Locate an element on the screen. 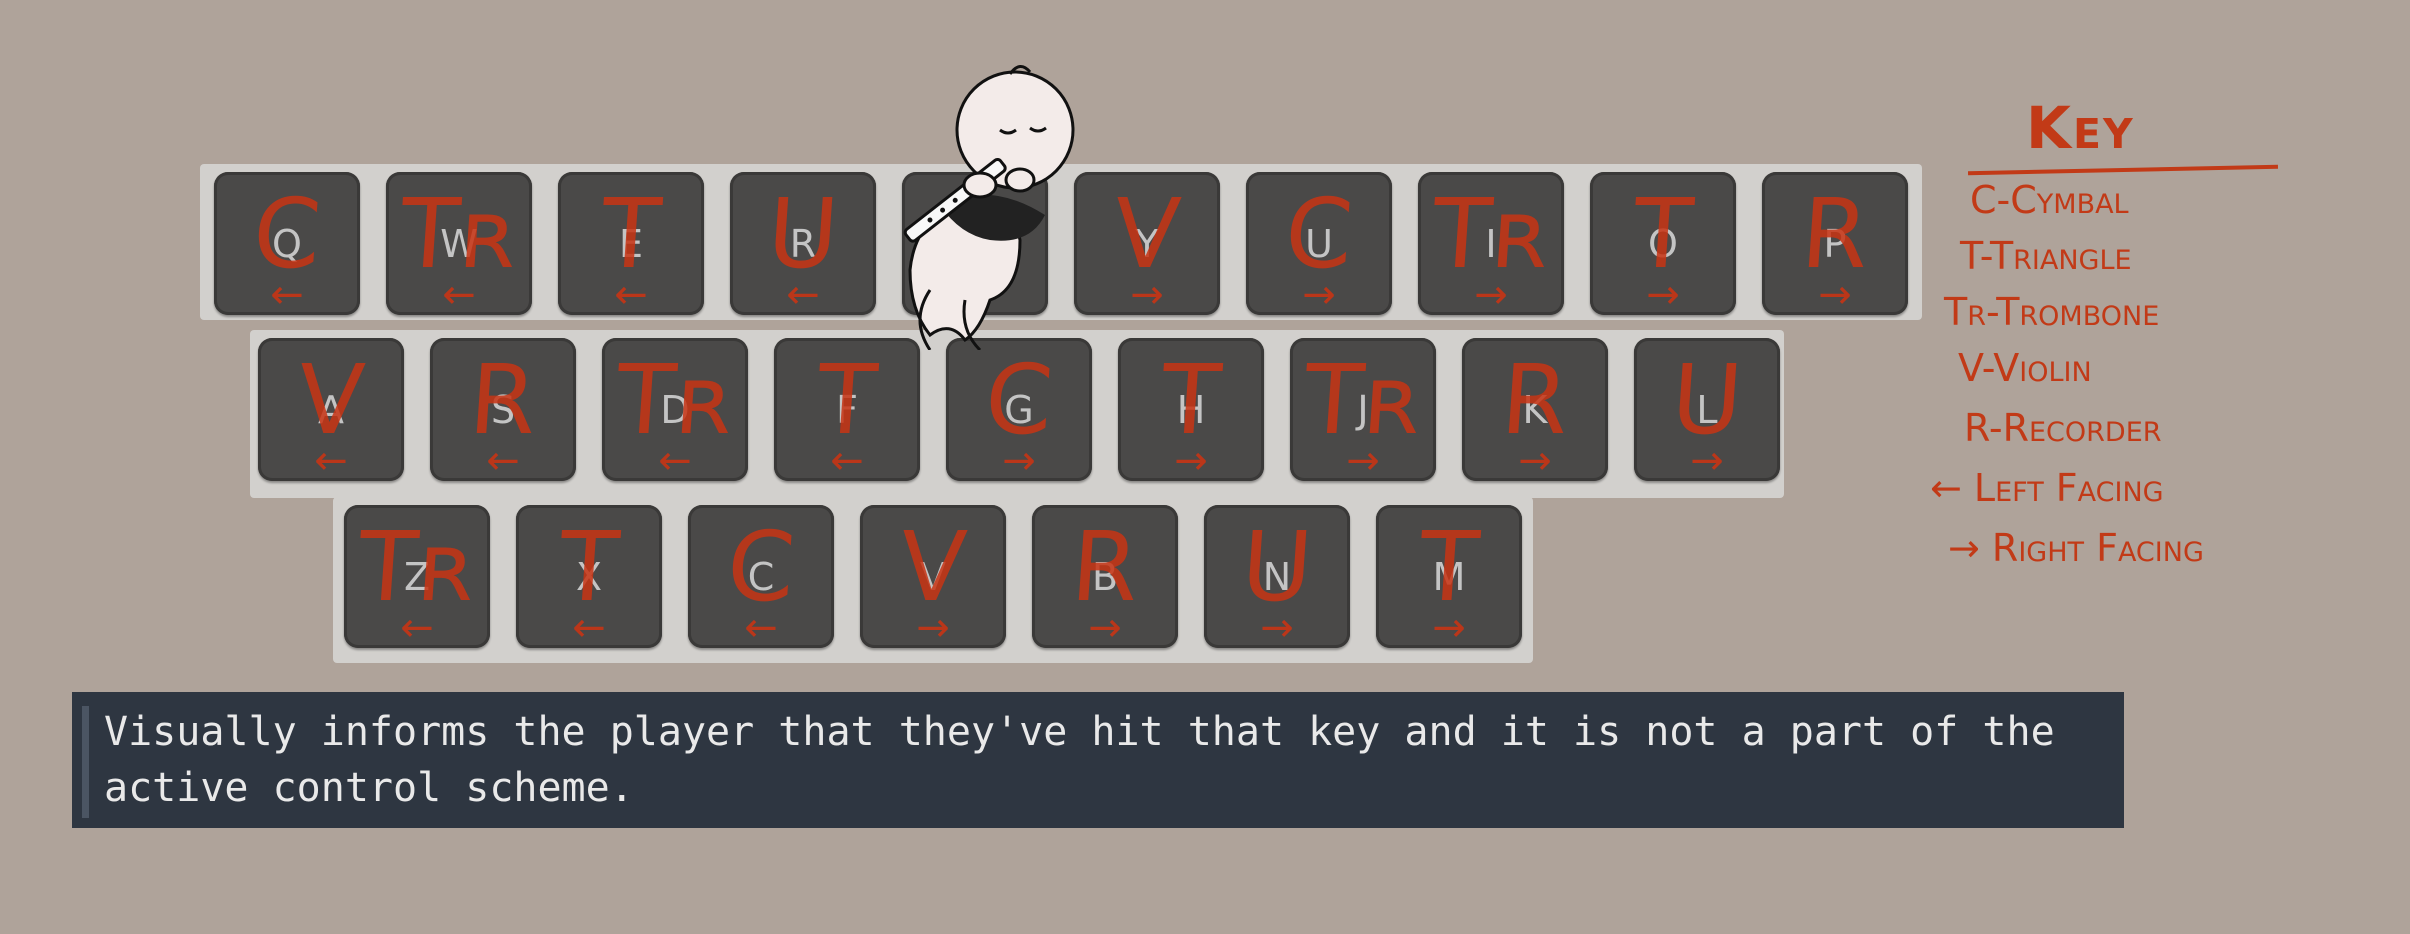 This screenshot has width=2410, height=934. key-a: A V ← is located at coordinates (331, 409).